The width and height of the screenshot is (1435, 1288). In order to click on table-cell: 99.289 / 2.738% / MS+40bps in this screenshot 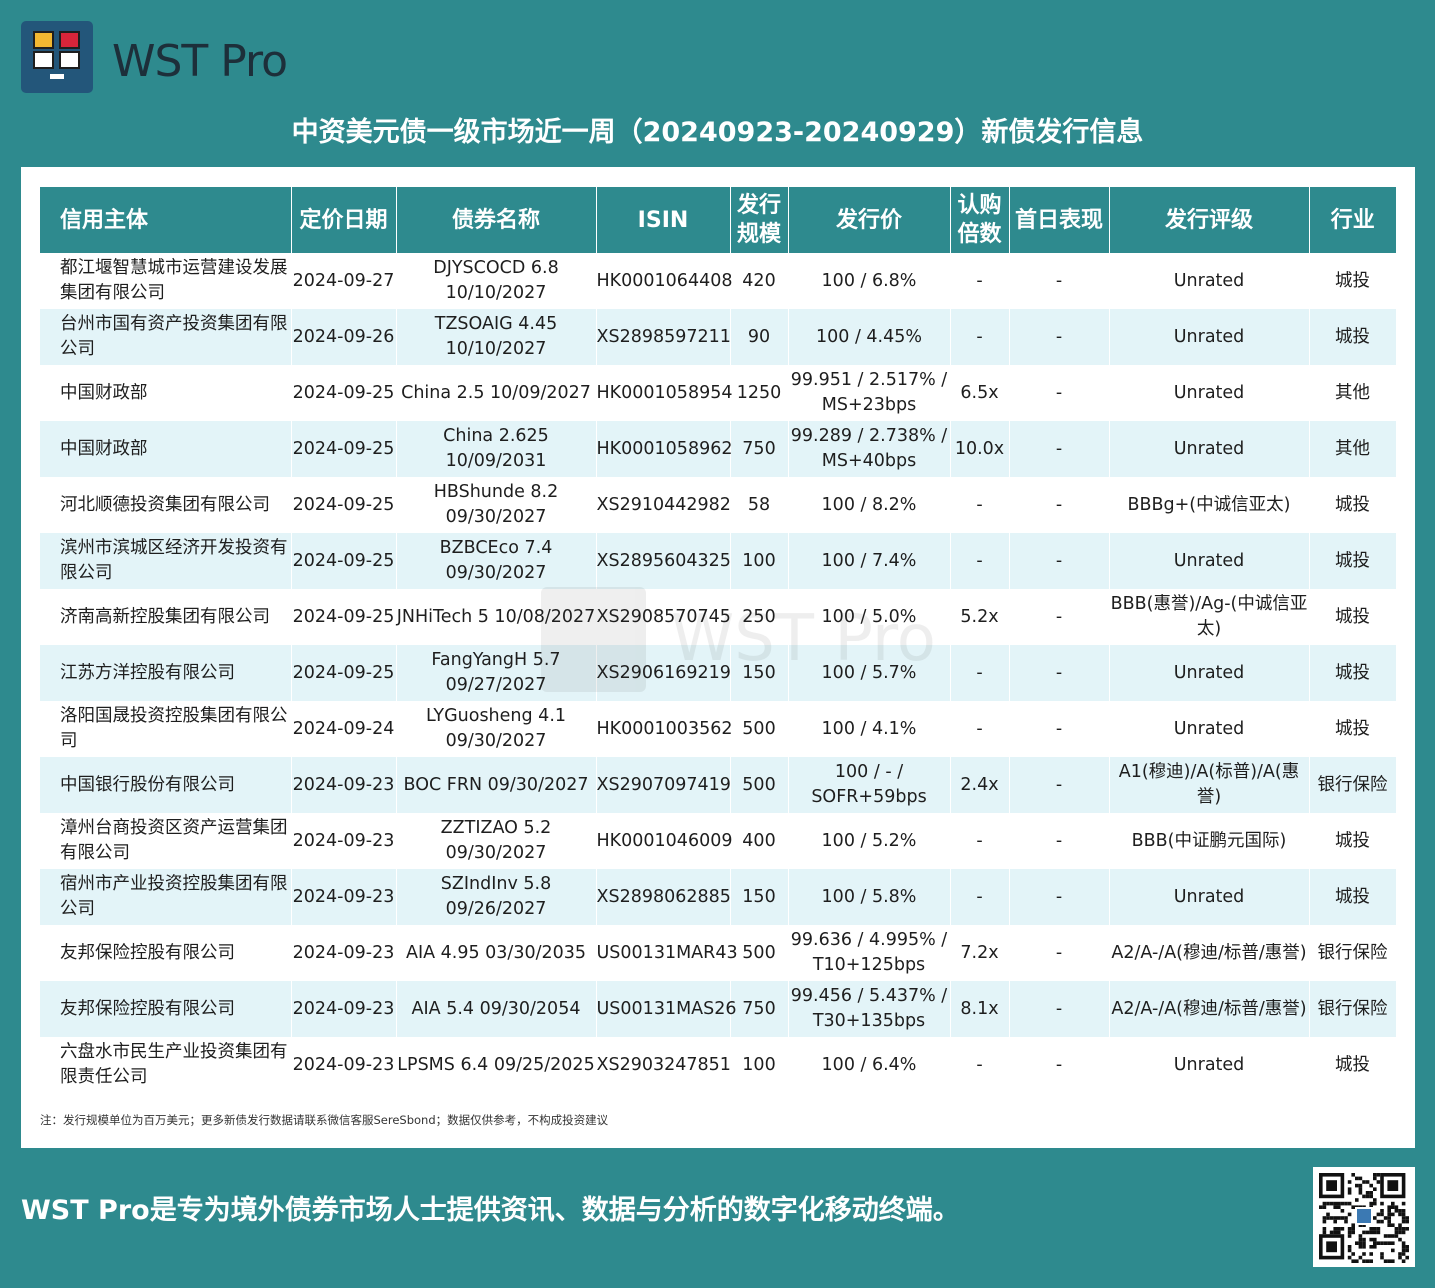, I will do `click(869, 449)`.